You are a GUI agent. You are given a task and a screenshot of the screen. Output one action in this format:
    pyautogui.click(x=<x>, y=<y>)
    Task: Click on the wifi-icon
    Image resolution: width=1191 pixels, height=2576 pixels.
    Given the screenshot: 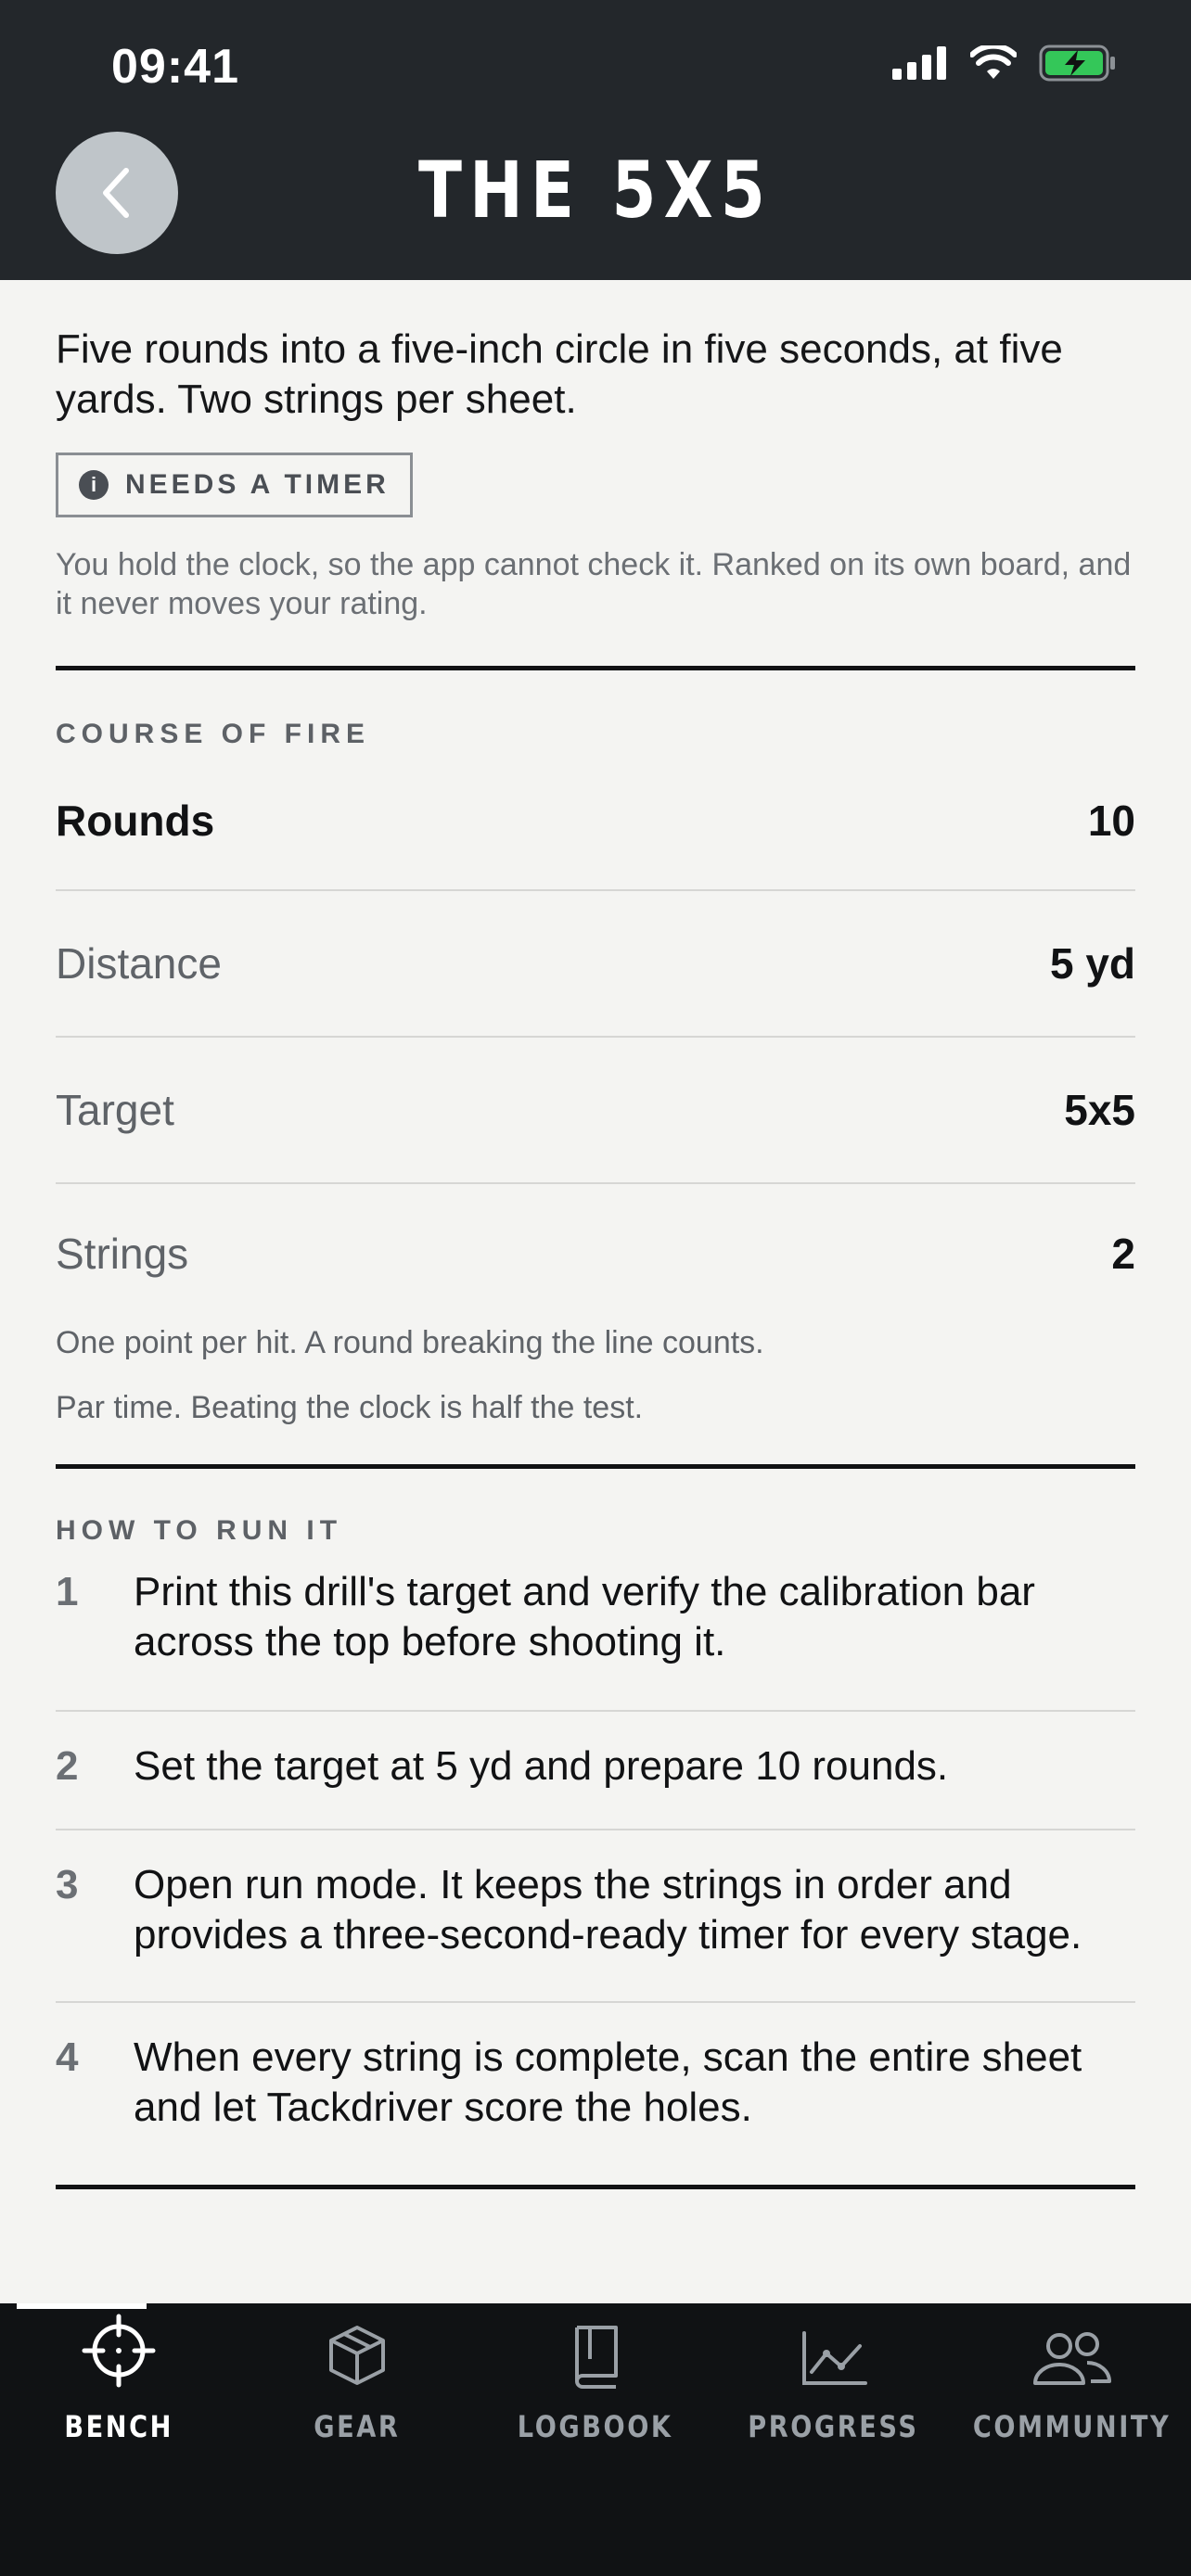 What is the action you would take?
    pyautogui.click(x=993, y=62)
    